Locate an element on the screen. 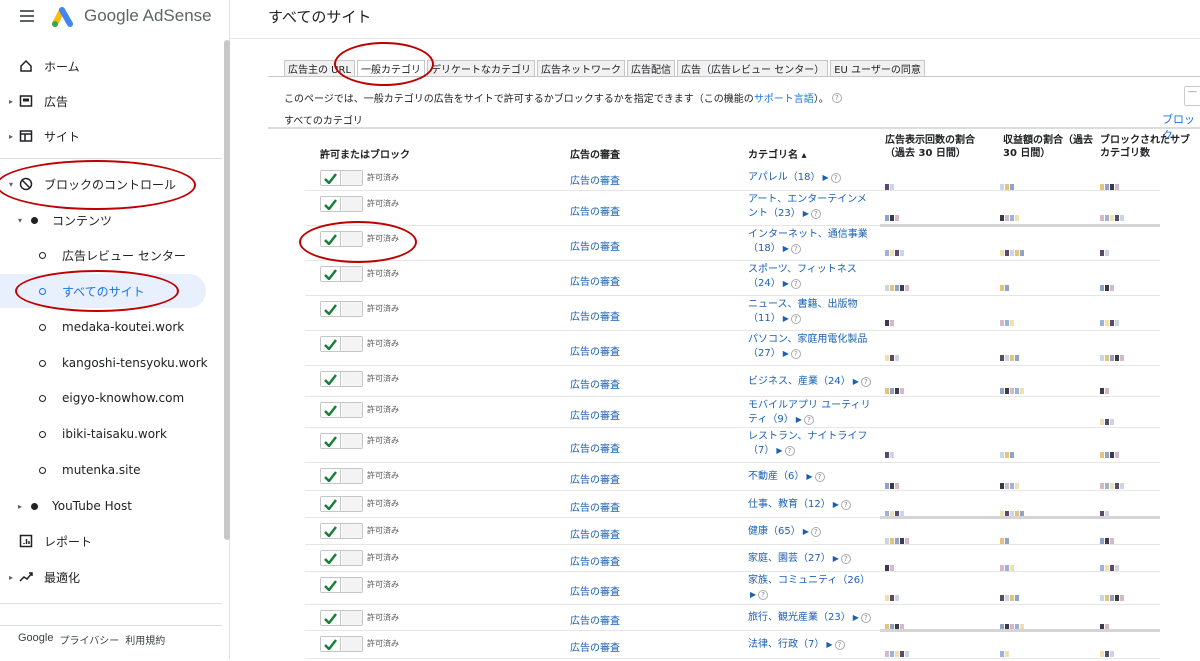  category-name-link: 健康（65） ▶? is located at coordinates (812, 532).